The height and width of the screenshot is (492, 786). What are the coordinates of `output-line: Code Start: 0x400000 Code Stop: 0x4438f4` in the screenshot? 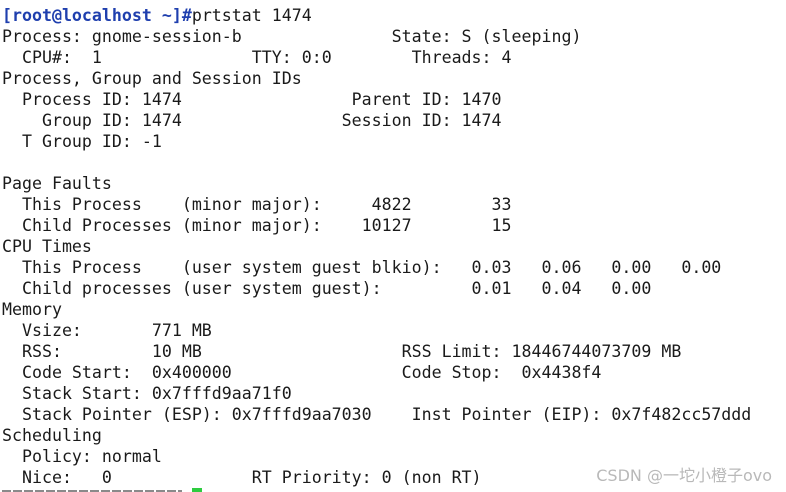 It's located at (302, 372).